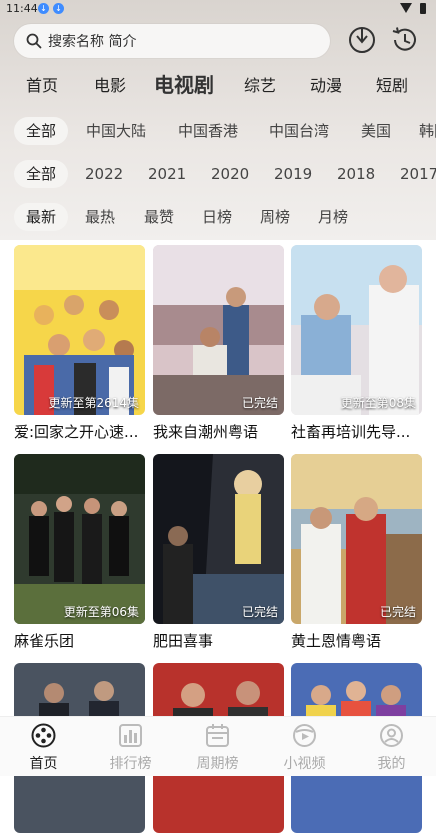  What do you see at coordinates (418, 174) in the screenshot?
I see `year-chip: 2017` at bounding box center [418, 174].